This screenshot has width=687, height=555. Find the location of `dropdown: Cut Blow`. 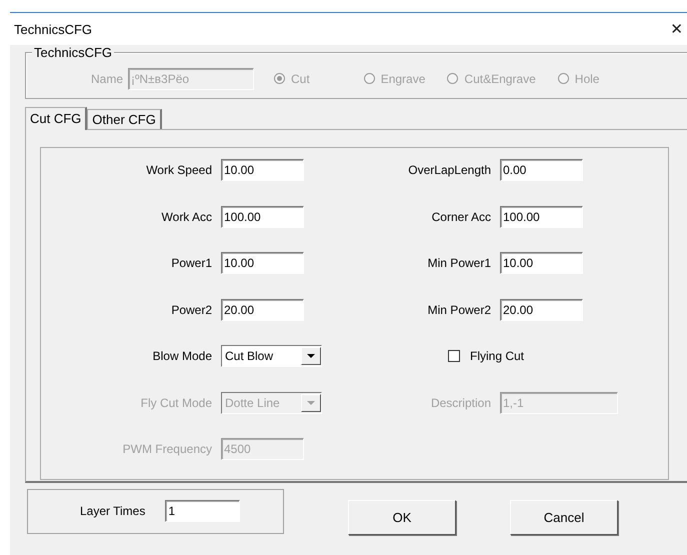

dropdown: Cut Blow is located at coordinates (271, 356).